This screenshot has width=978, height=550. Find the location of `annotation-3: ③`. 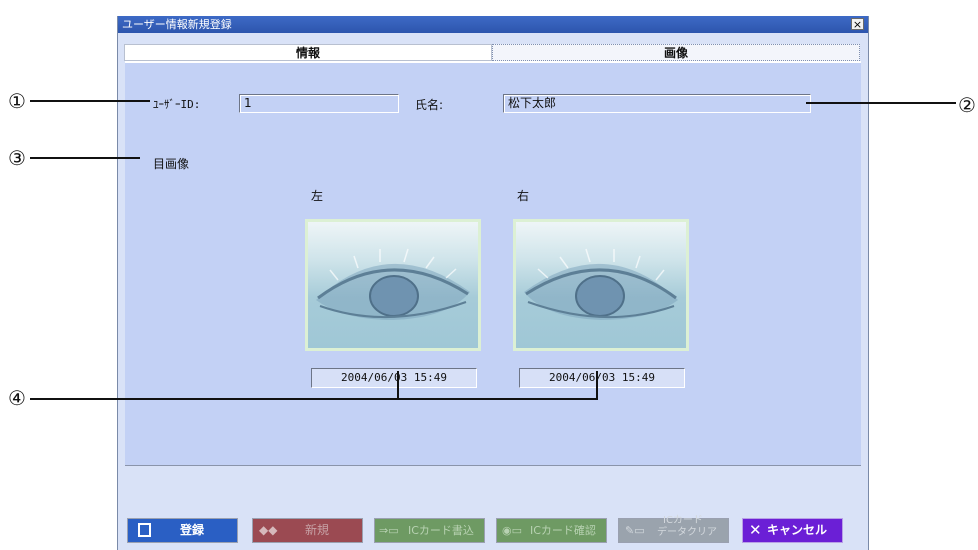

annotation-3: ③ is located at coordinates (17, 158).